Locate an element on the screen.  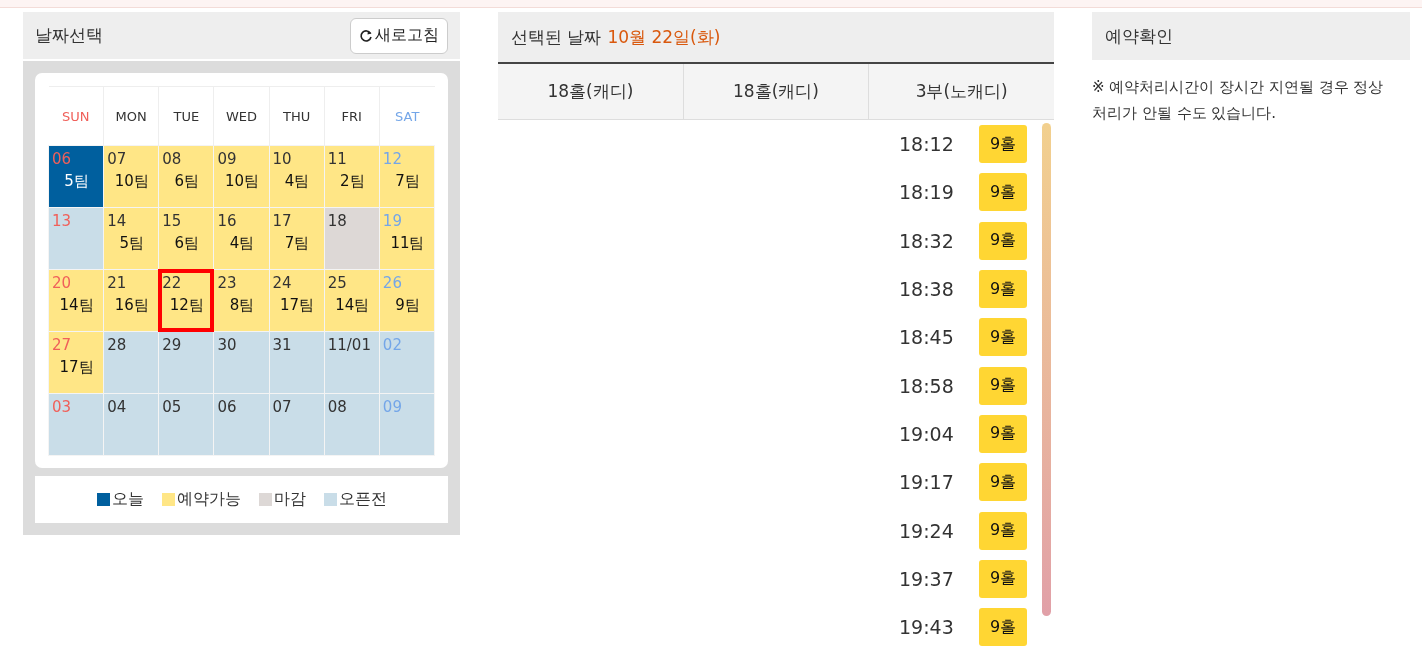
calendar-day: 22 12팀 is located at coordinates (186, 300).